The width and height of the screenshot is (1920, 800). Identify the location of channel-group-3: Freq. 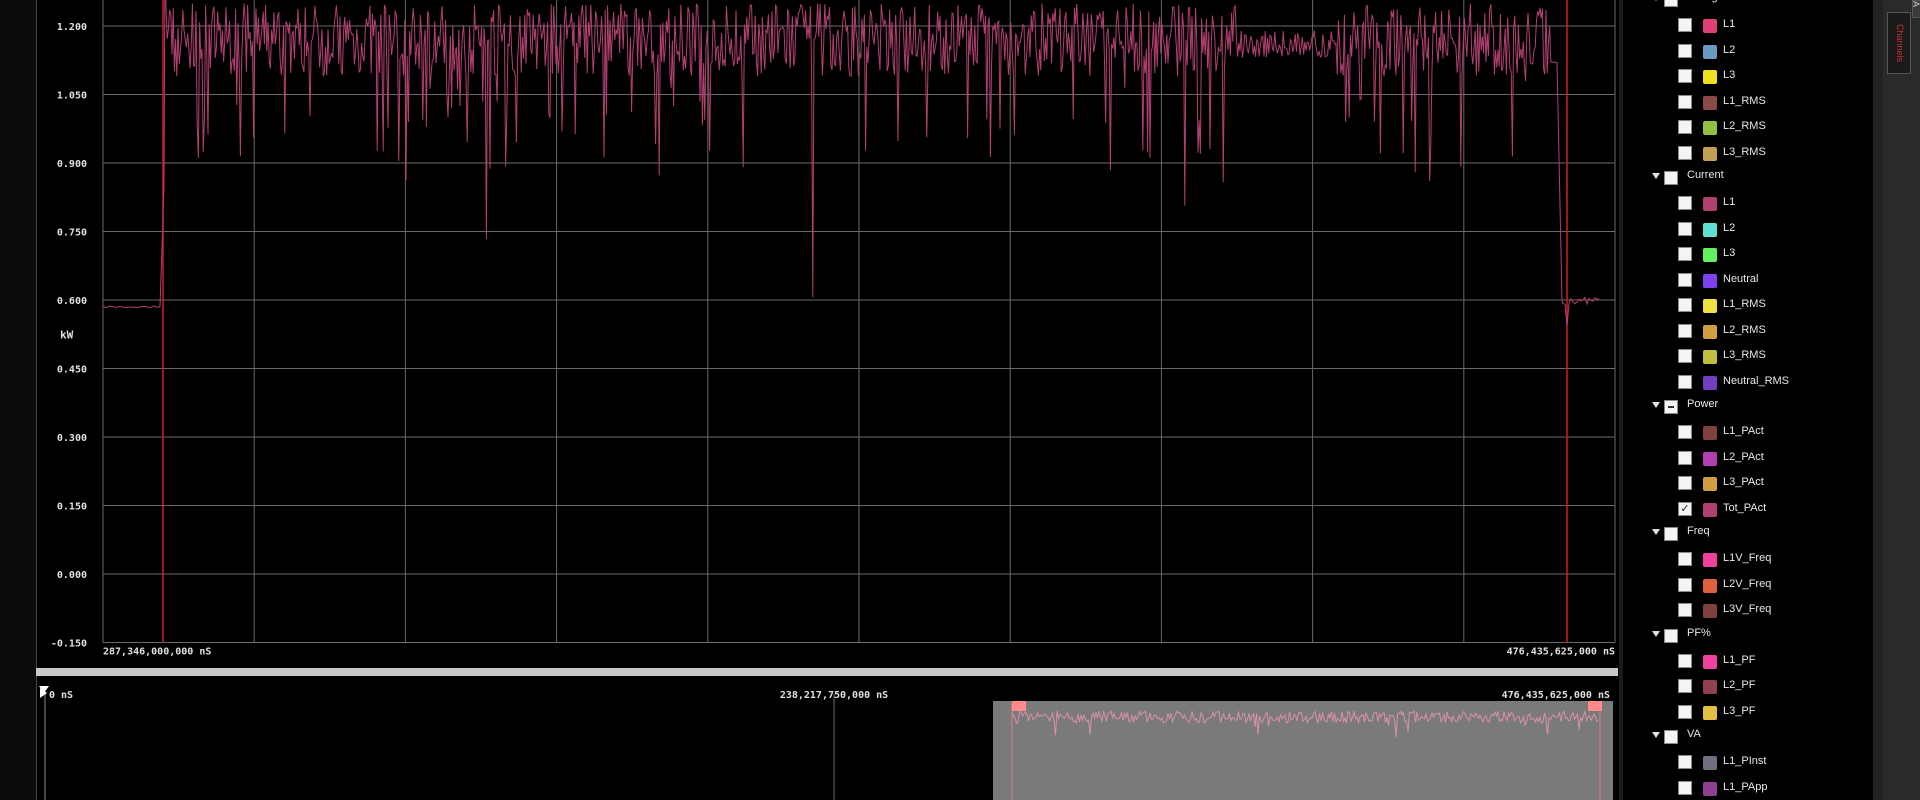
(1748, 534).